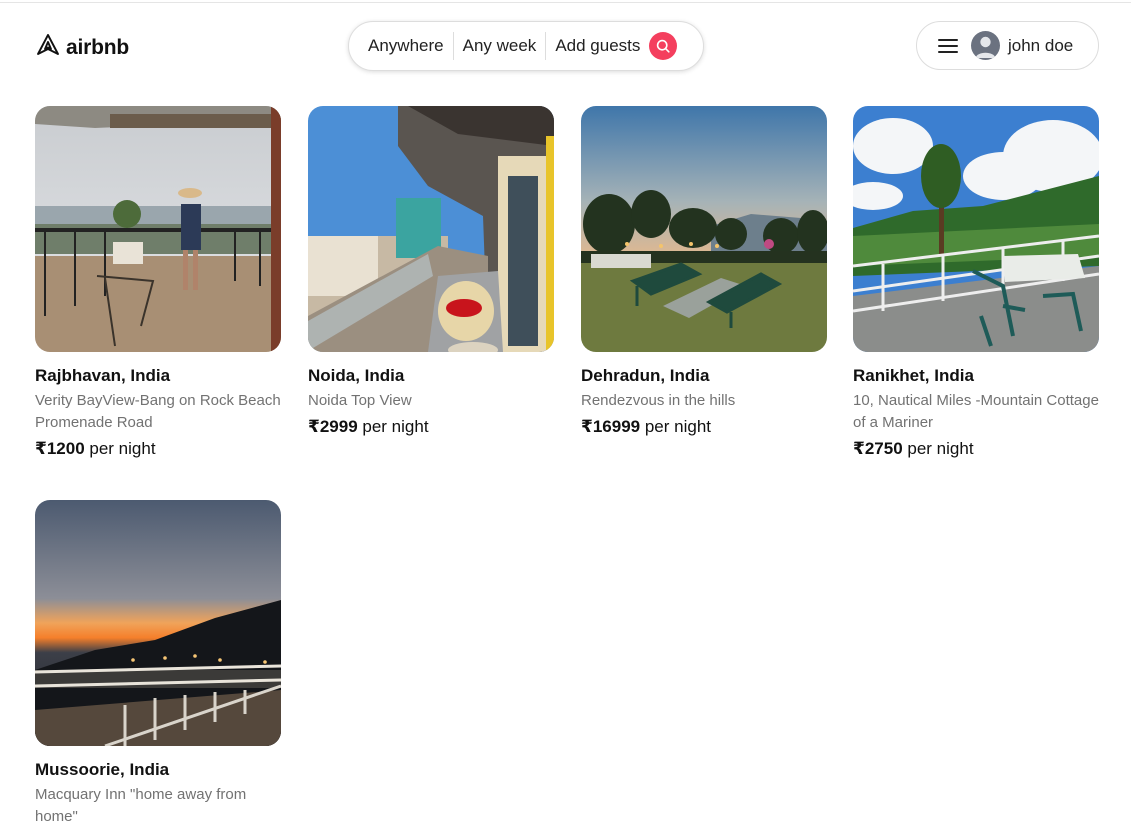 The height and width of the screenshot is (825, 1131). Describe the element at coordinates (141, 805) in the screenshot. I see `listing-title: Macquary Inn "home away from home"` at that location.